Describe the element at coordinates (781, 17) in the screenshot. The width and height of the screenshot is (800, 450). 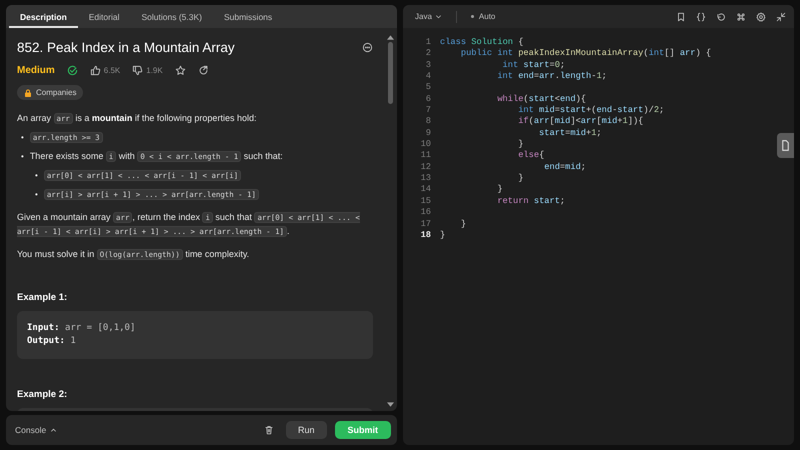
I see `collapse-icon` at that location.